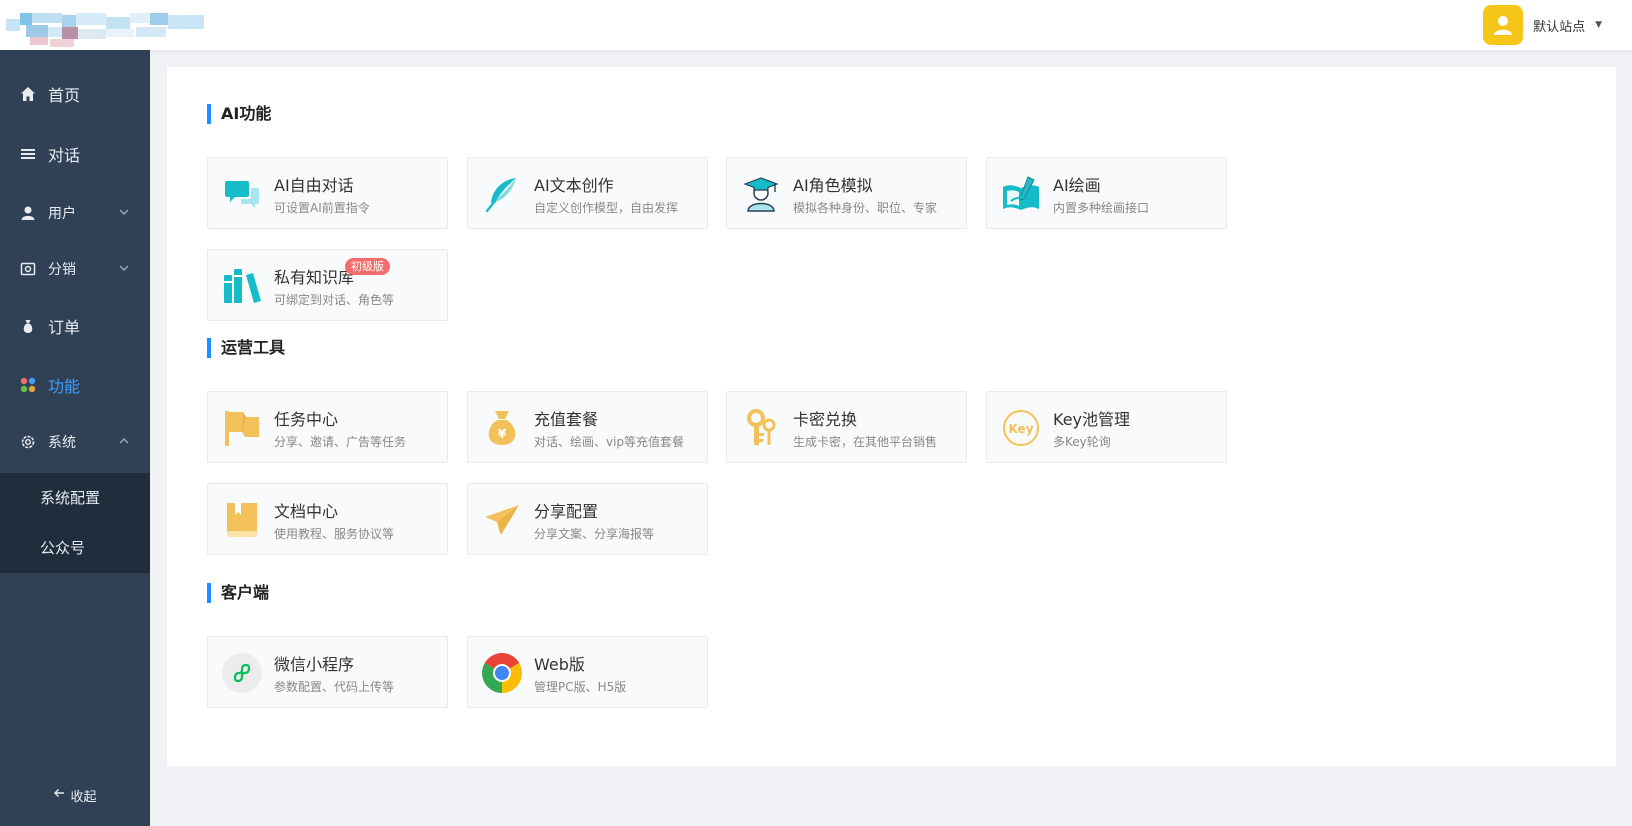  I want to click on distribution-icon, so click(28, 269).